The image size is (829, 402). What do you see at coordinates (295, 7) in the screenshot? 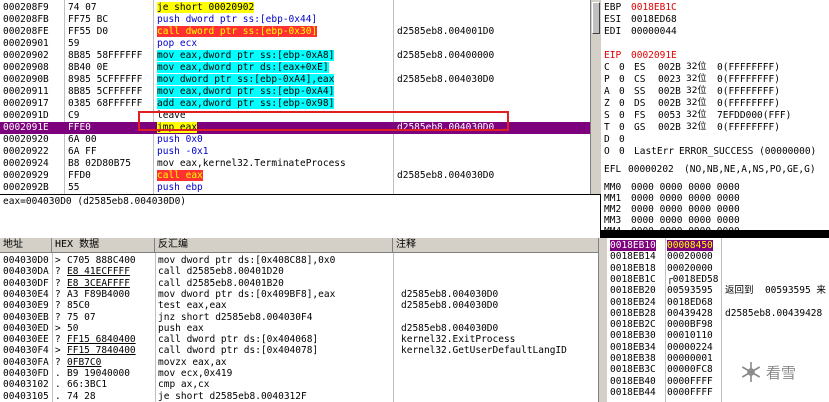
I see `disasm-row: 000208F9 74 07 je short 00020902` at bounding box center [295, 7].